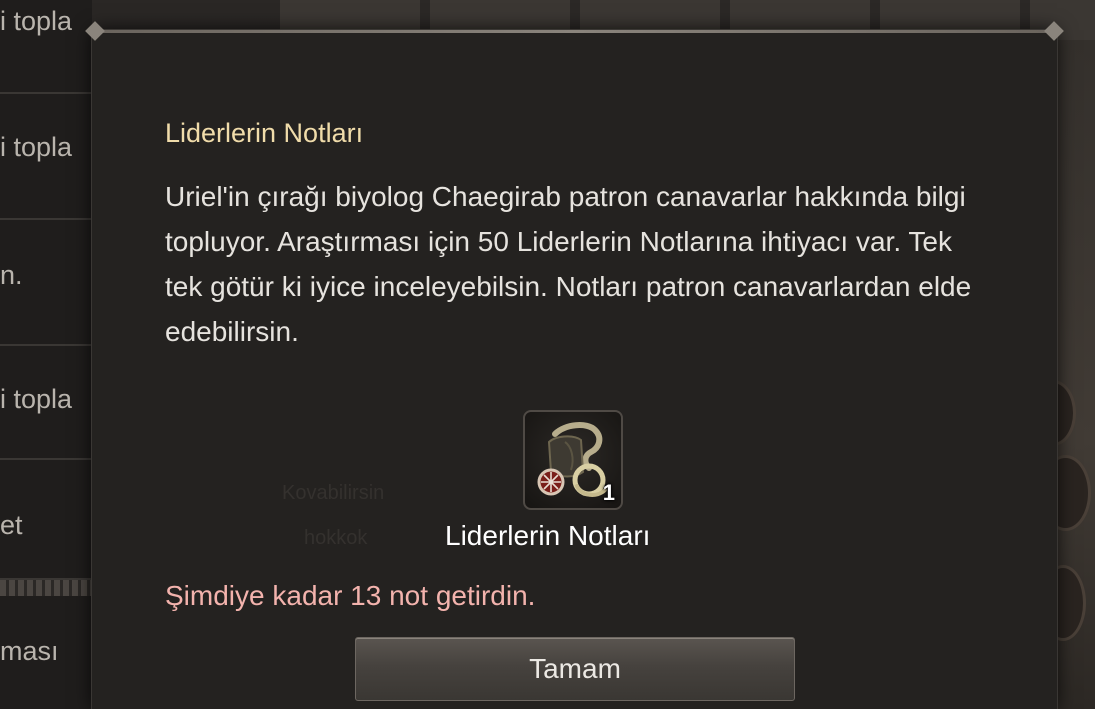 This screenshot has height=709, width=1095. Describe the element at coordinates (573, 460) in the screenshot. I see `reward-item-slot: 1` at that location.